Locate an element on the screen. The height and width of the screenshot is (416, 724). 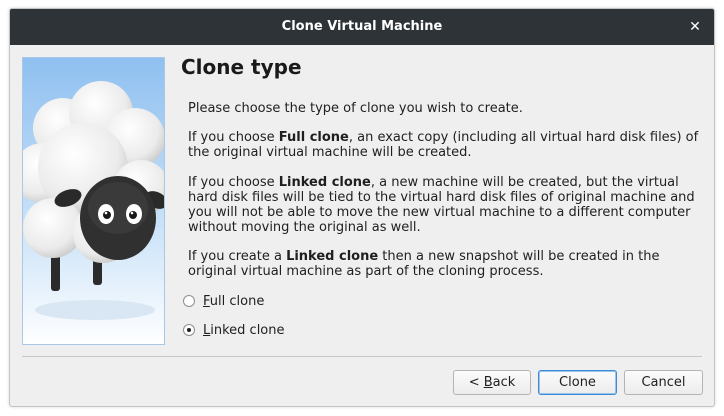
page-title: Clone type is located at coordinates (241, 67).